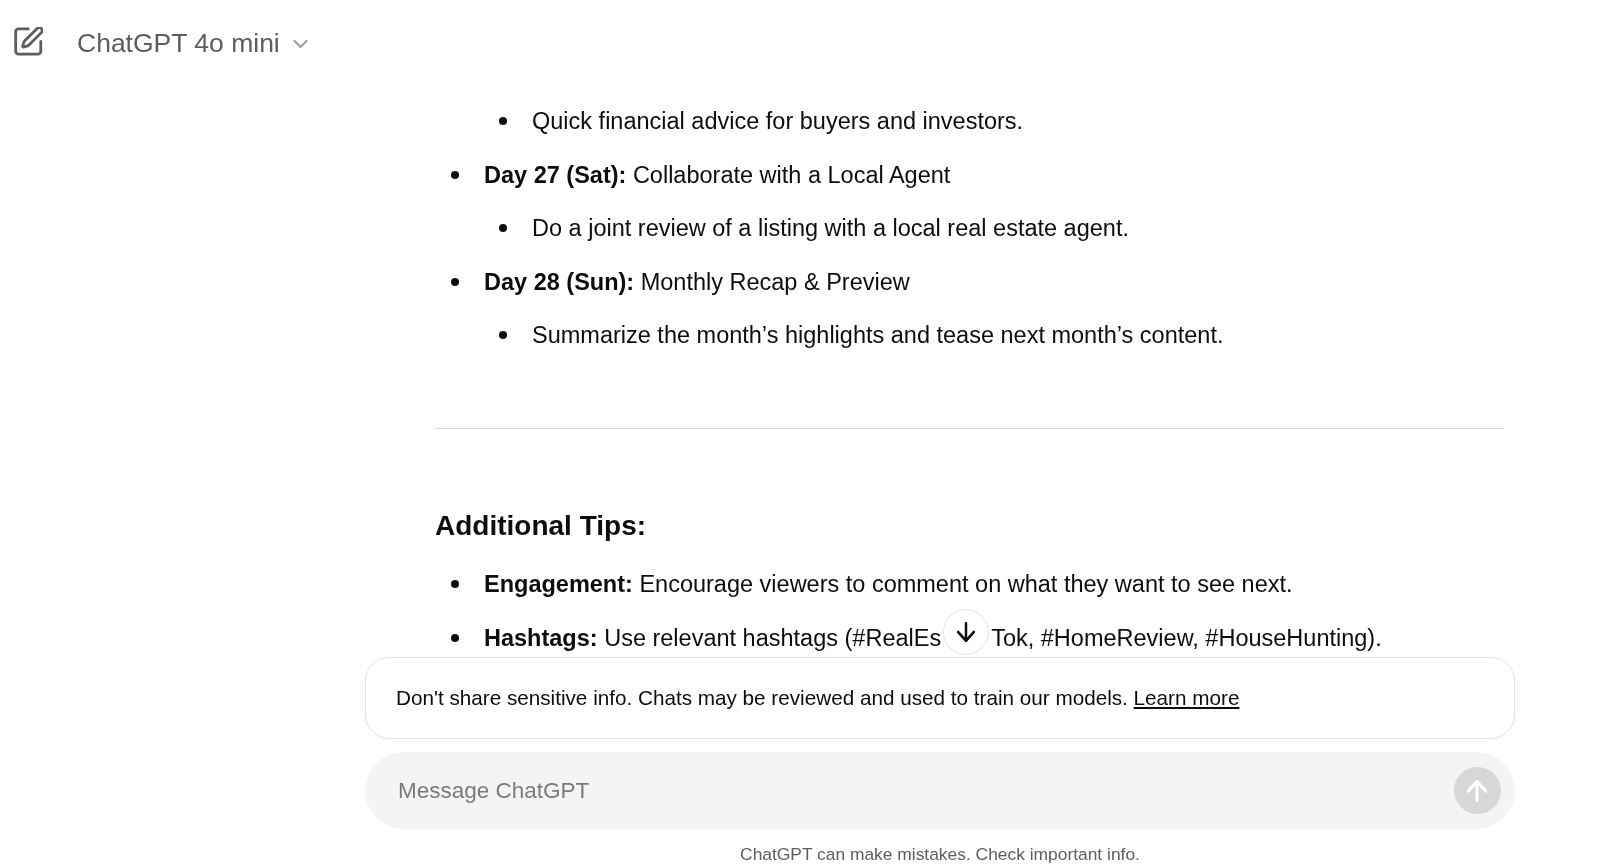  What do you see at coordinates (818, 698) in the screenshot?
I see `notice-text: Don't share sensitive info. Chats may be reviewed and used to train our models. Learn more` at bounding box center [818, 698].